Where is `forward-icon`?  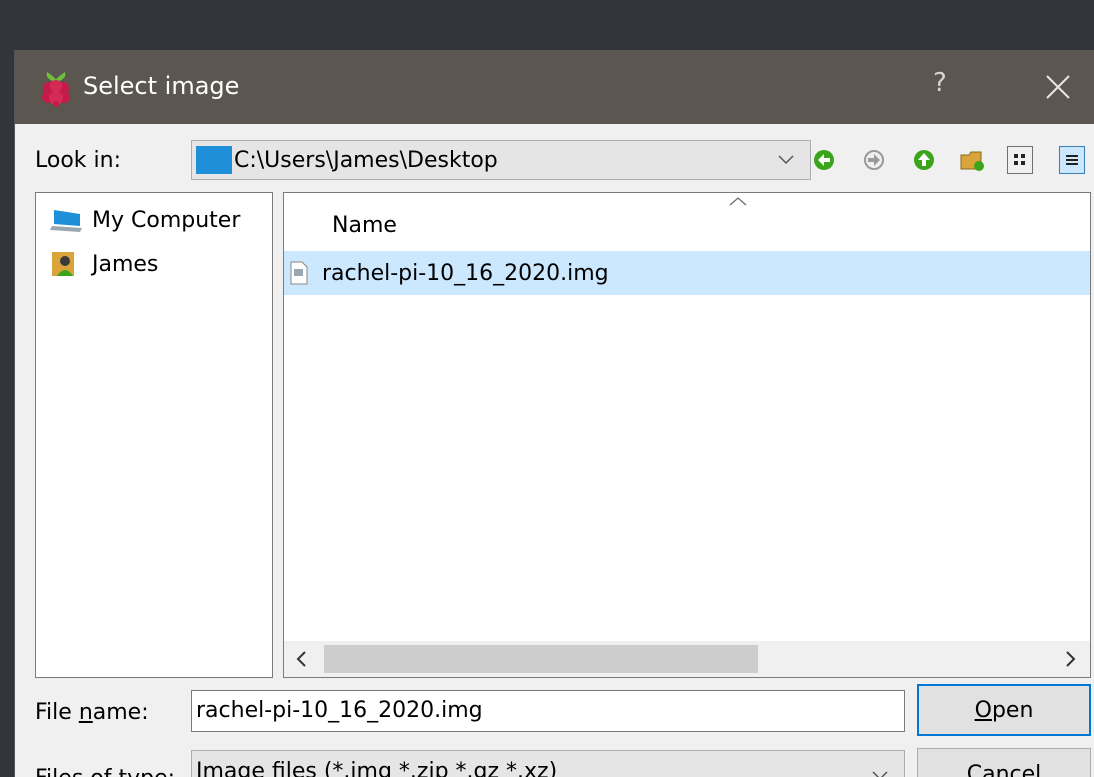 forward-icon is located at coordinates (874, 160).